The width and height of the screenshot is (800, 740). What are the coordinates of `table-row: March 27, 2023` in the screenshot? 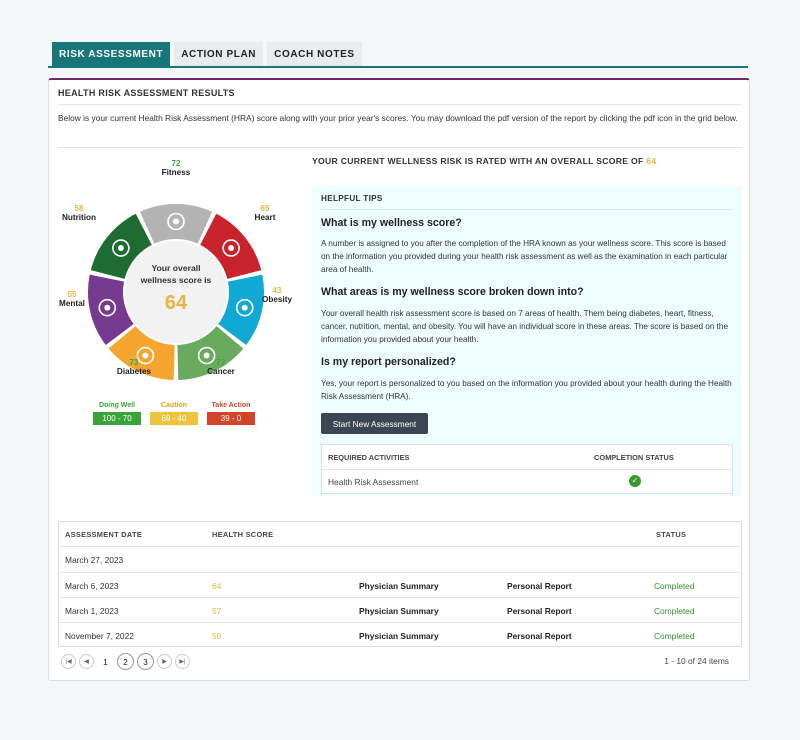 It's located at (400, 558).